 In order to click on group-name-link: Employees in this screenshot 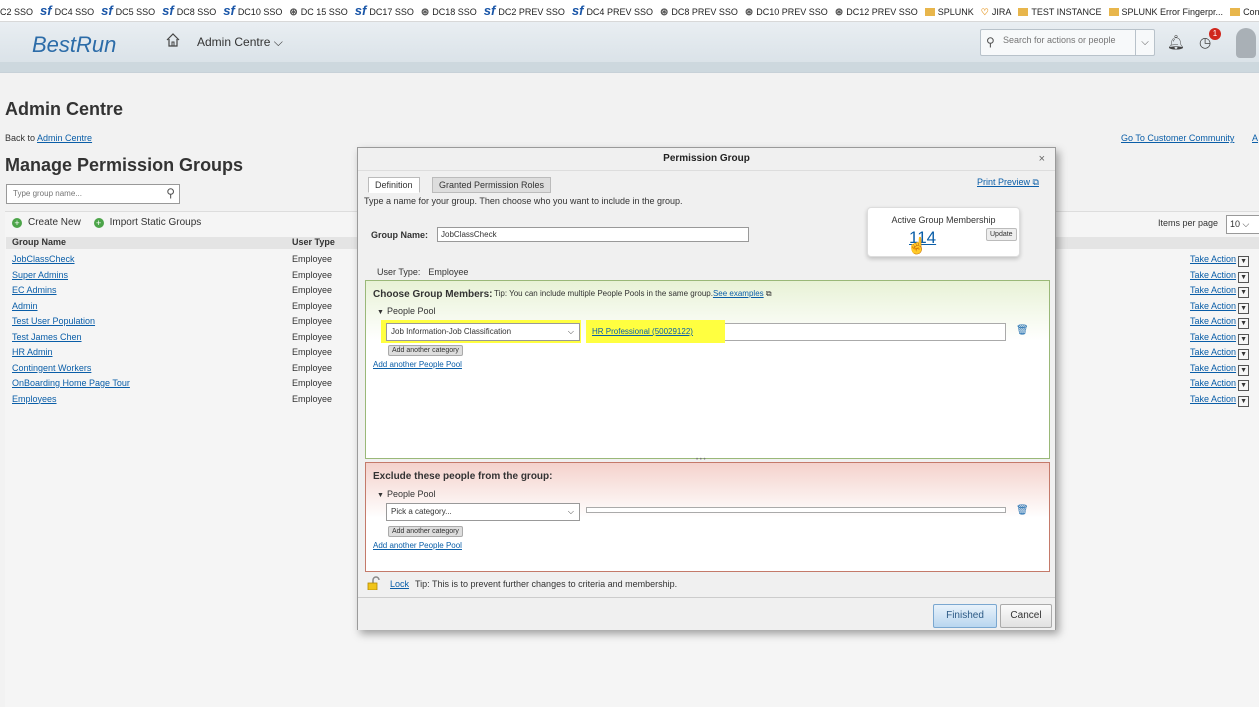, I will do `click(34, 399)`.